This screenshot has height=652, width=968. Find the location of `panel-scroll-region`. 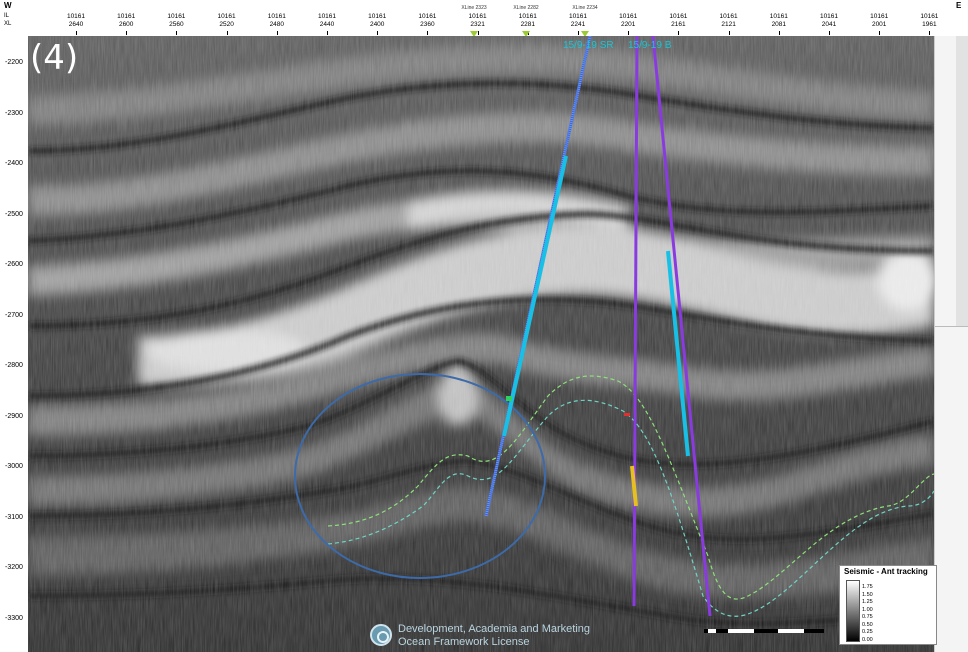

panel-scroll-region is located at coordinates (962, 181).